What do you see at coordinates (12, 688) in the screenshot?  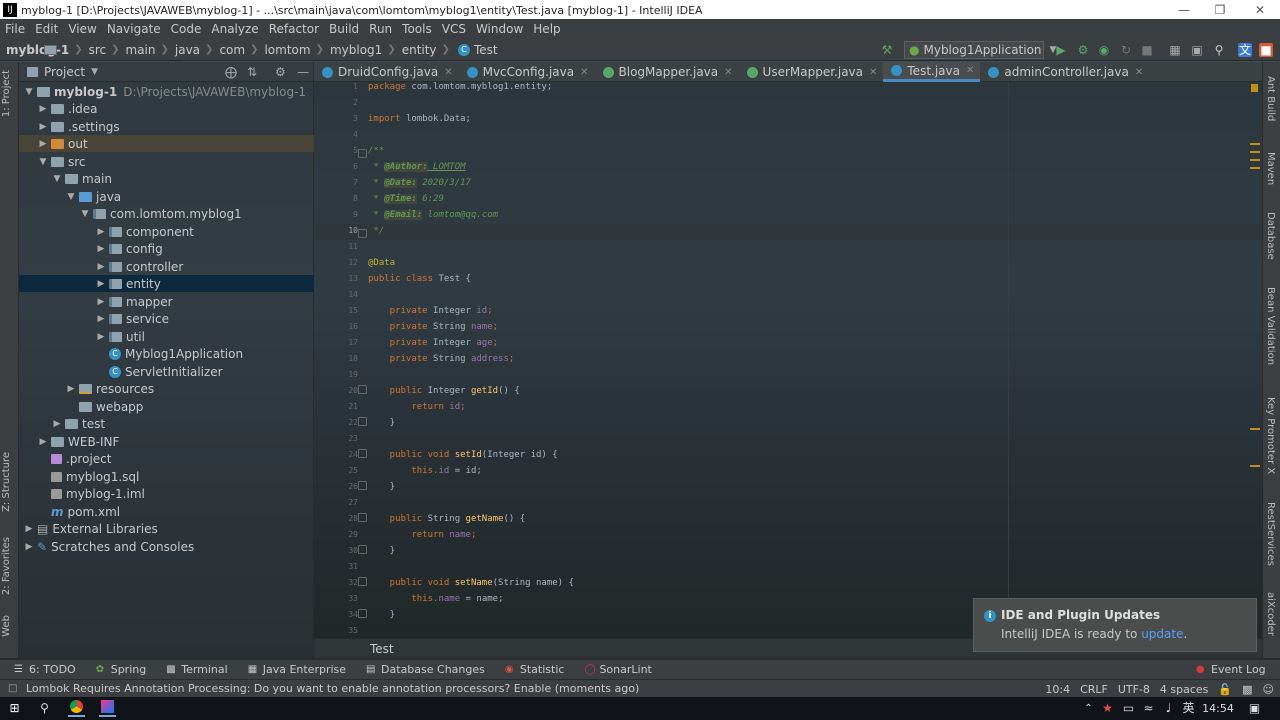 I see `status-toggle-icon: □` at bounding box center [12, 688].